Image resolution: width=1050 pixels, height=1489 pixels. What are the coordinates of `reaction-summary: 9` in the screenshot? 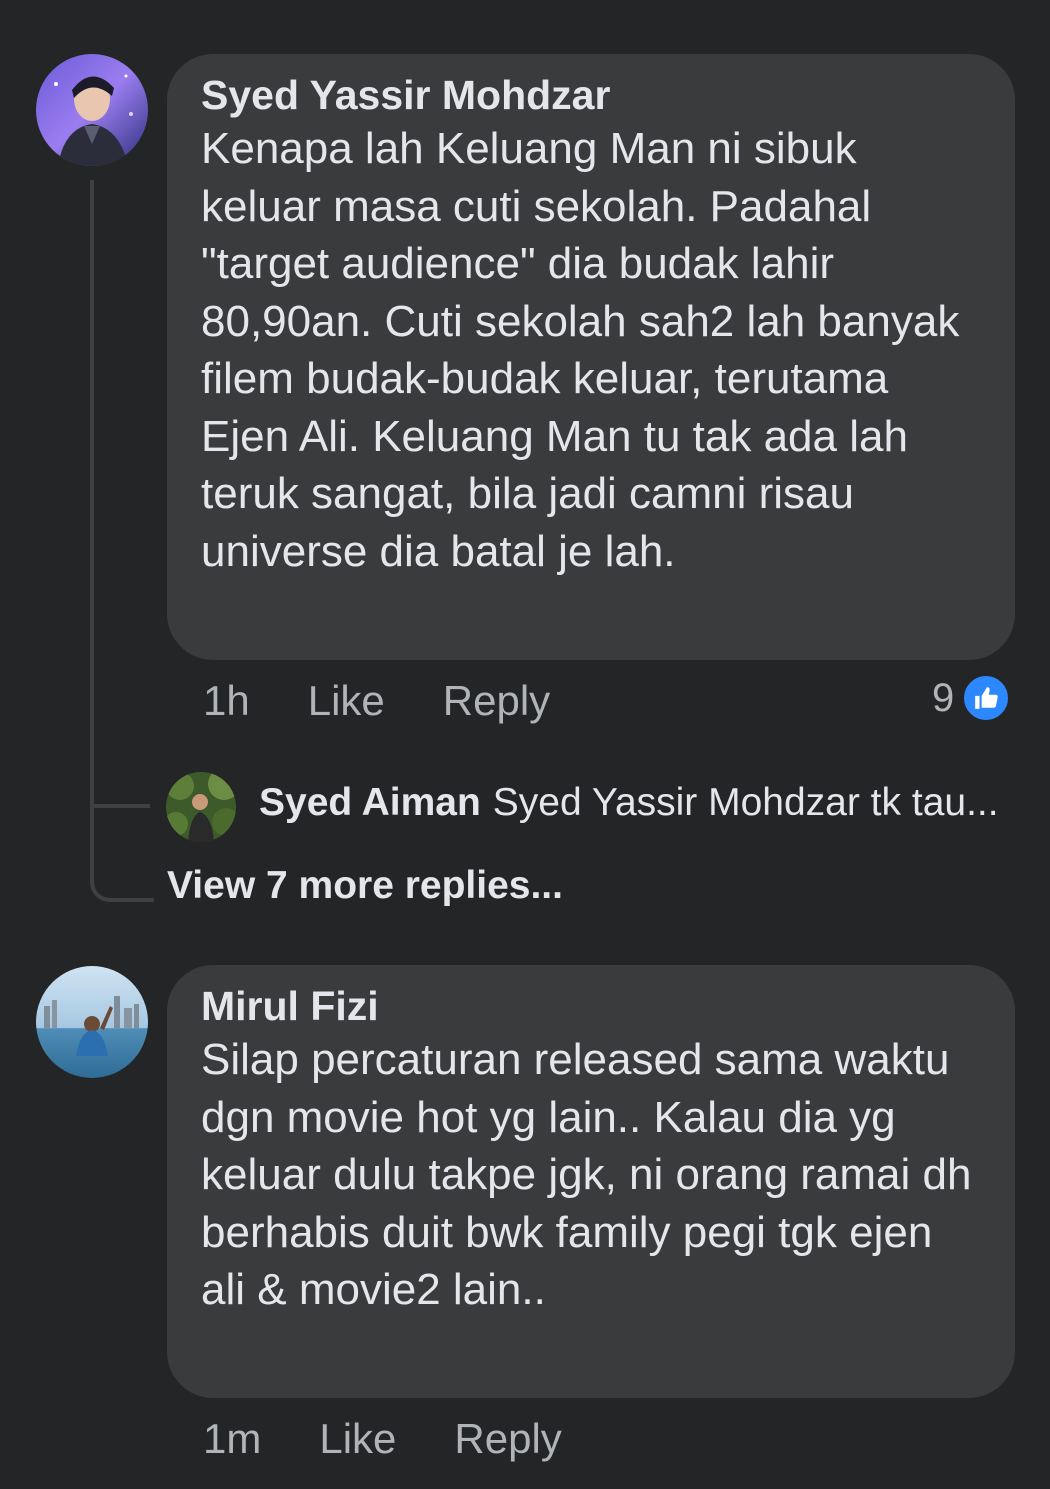 It's located at (971, 698).